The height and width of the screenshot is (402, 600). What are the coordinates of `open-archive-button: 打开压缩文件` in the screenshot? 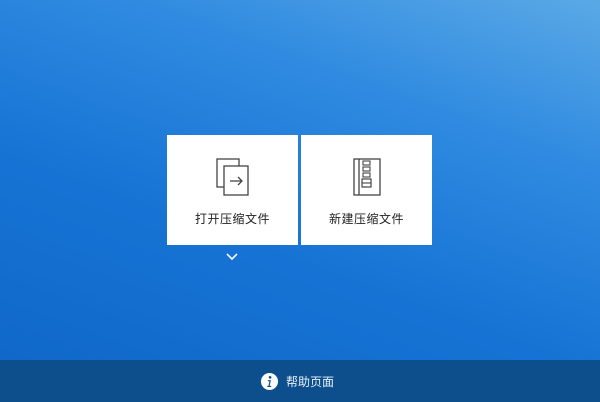 It's located at (232, 190).